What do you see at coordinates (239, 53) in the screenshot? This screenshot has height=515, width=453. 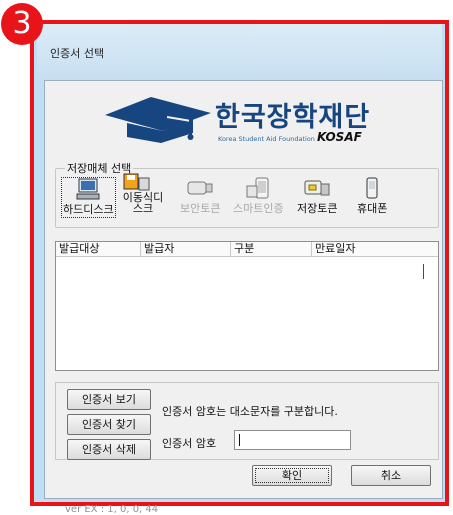 I see `title-bar: 인증서 선택` at bounding box center [239, 53].